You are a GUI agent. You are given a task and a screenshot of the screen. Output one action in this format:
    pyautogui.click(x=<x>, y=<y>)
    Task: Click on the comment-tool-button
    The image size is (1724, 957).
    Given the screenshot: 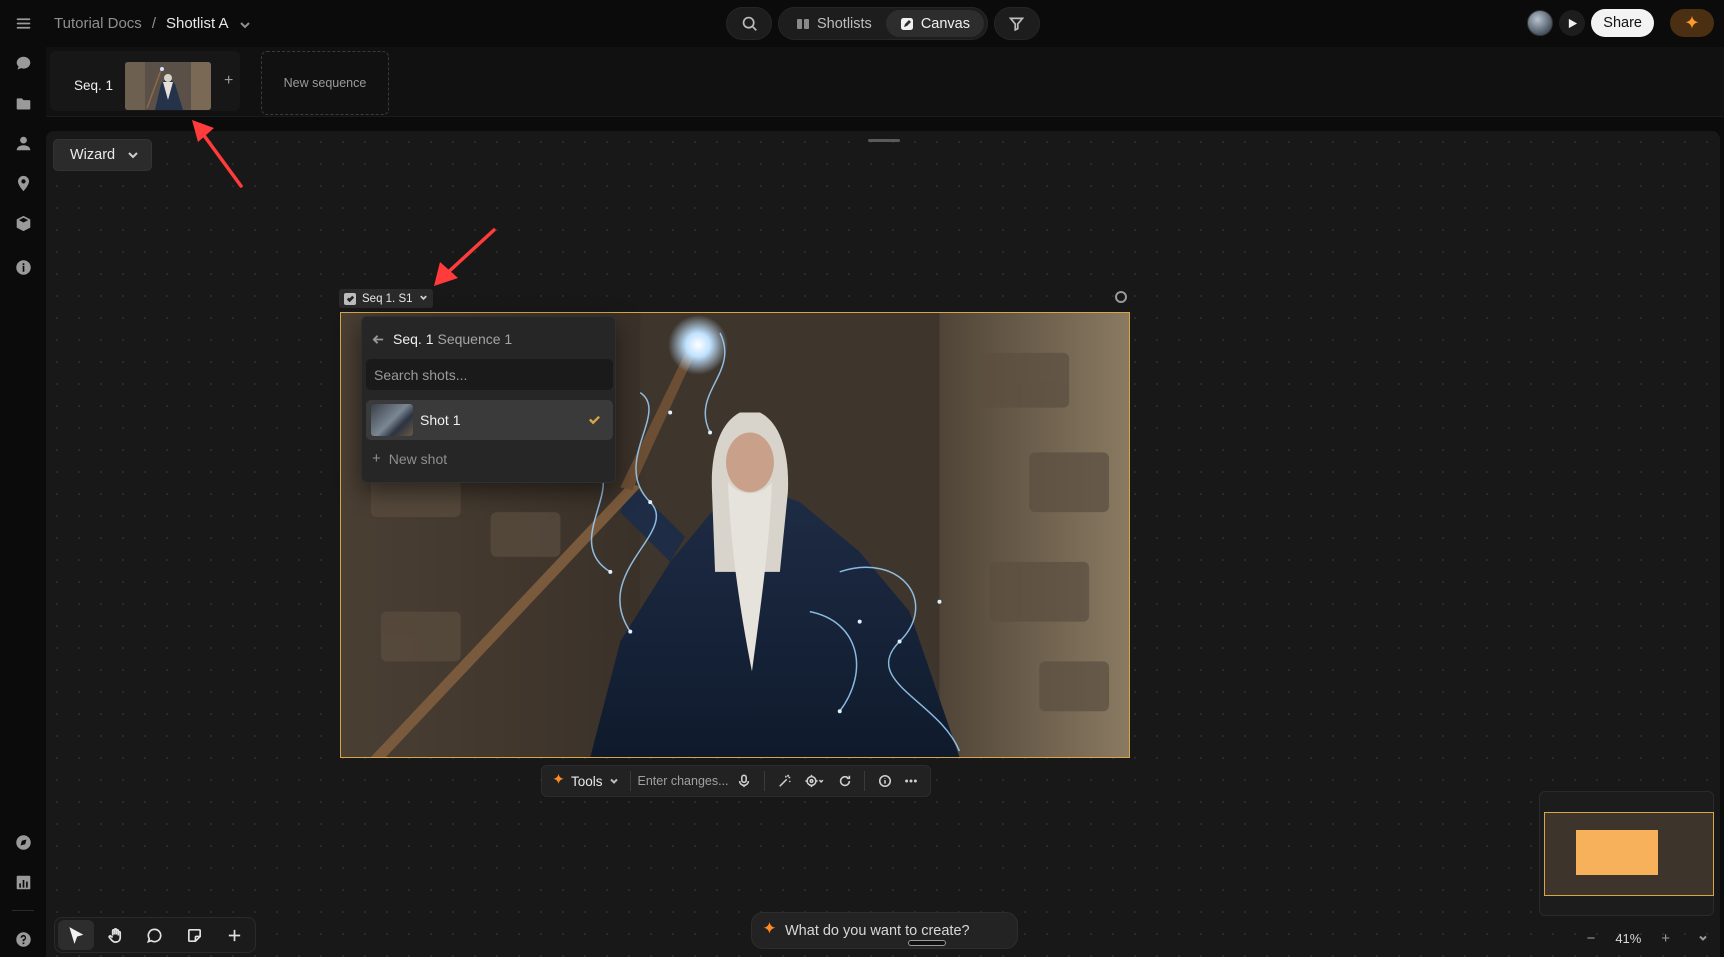 What is the action you would take?
    pyautogui.click(x=155, y=935)
    